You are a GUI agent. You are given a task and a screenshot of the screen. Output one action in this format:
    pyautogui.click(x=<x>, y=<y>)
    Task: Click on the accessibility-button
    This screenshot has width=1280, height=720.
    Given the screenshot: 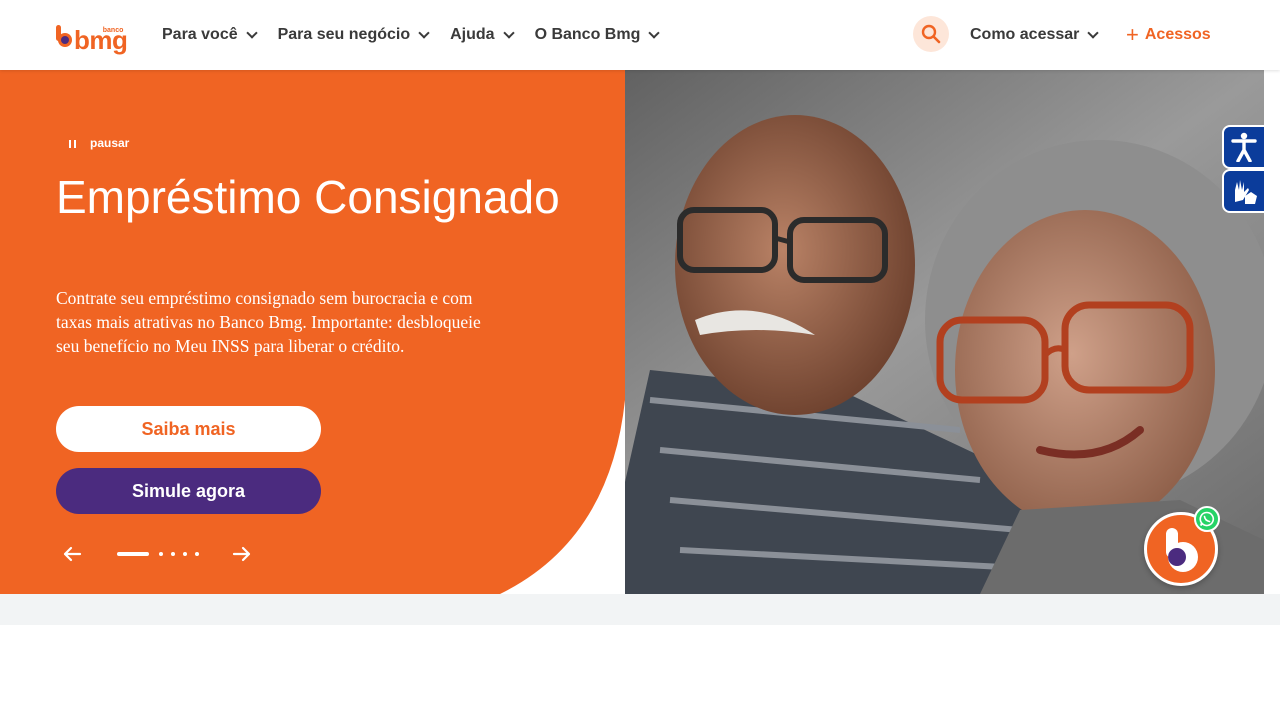 What is the action you would take?
    pyautogui.click(x=1244, y=147)
    